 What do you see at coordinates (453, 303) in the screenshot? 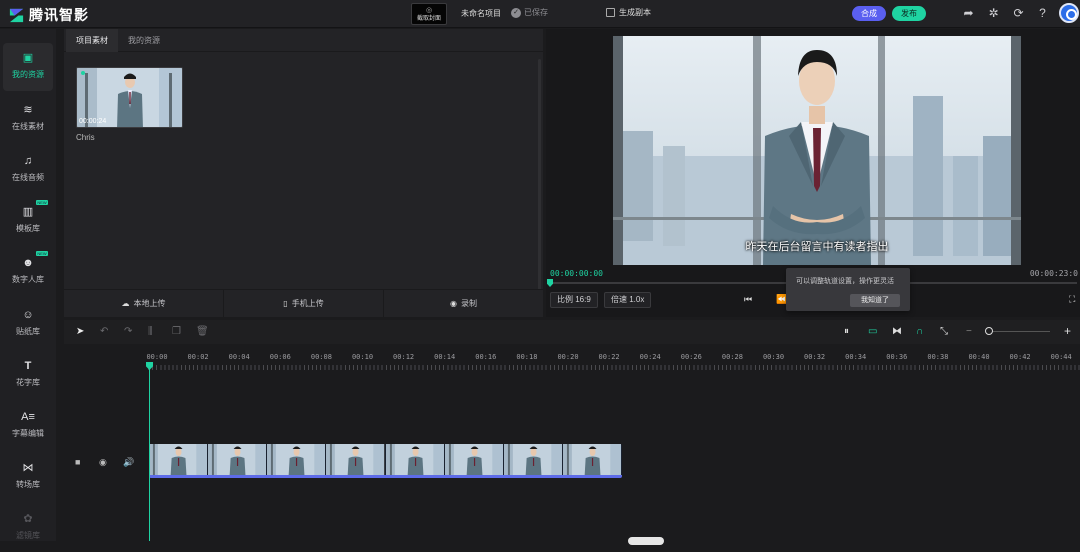
I see `record-icon: ◉` at bounding box center [453, 303].